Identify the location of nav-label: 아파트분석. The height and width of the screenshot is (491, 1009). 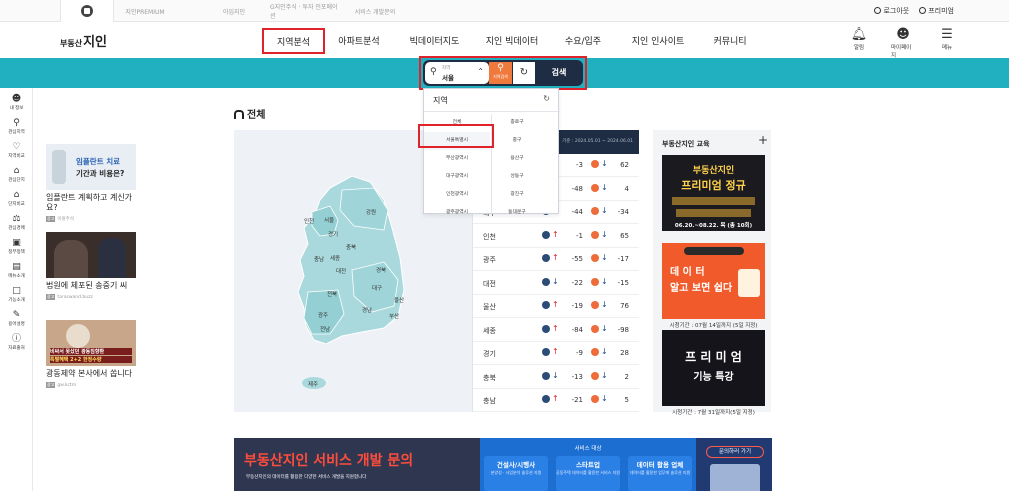
(359, 41).